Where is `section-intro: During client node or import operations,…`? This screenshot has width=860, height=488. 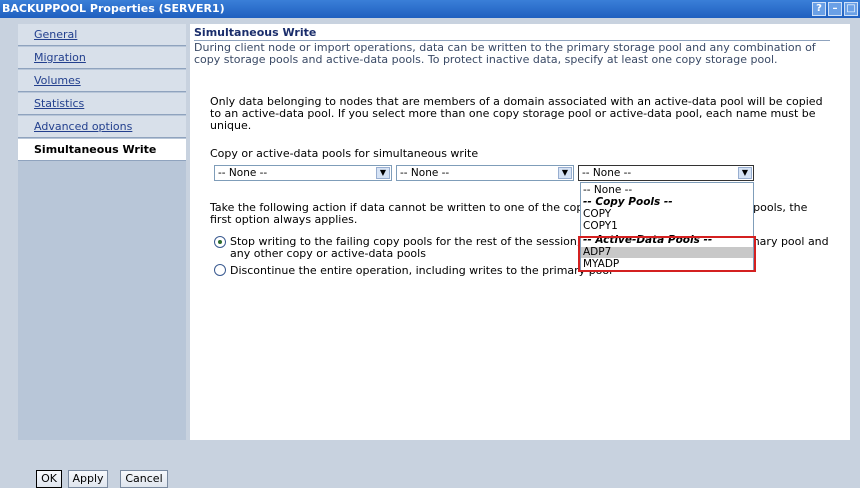
section-intro: During client node or import operations,… is located at coordinates (505, 53).